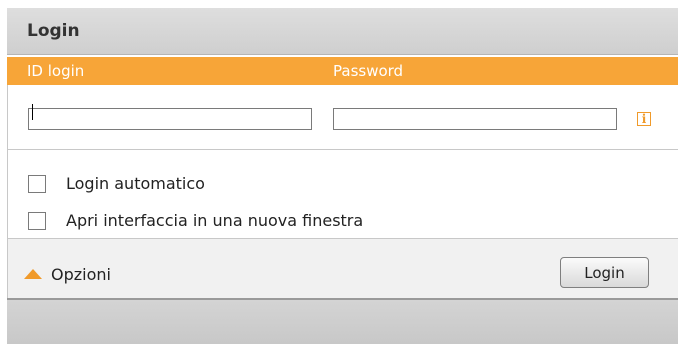  Describe the element at coordinates (53, 31) in the screenshot. I see `panel-title: Login` at that location.